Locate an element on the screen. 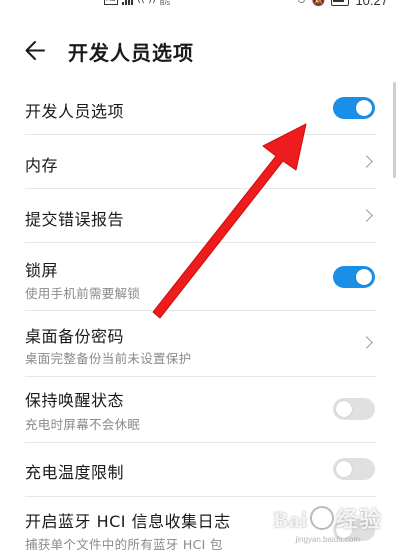  battery-icon is located at coordinates (340, 3).